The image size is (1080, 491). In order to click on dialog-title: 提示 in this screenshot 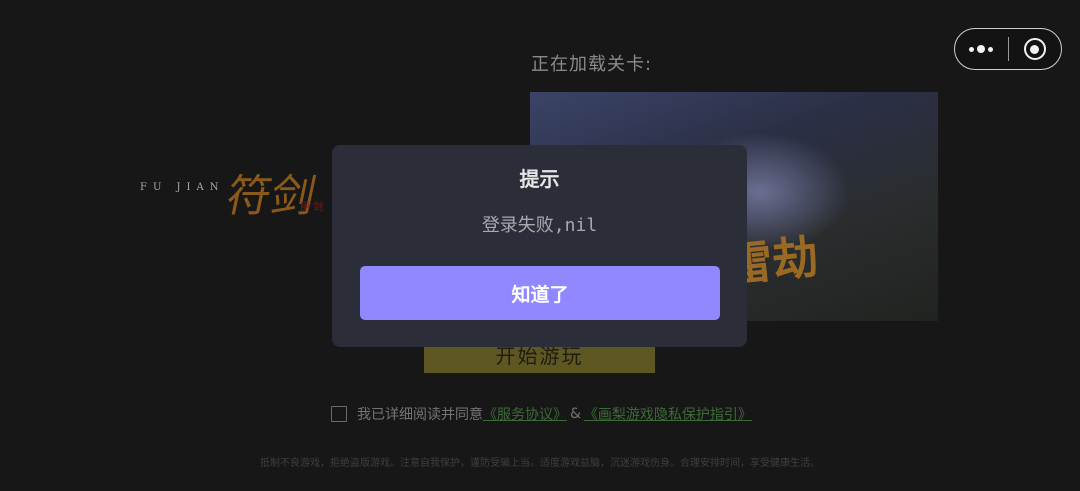, I will do `click(539, 179)`.